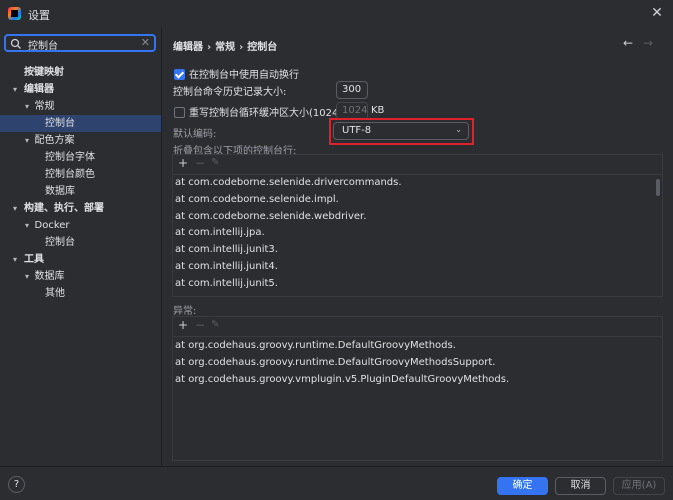 The image size is (673, 500). Describe the element at coordinates (417, 164) in the screenshot. I see `fold-list-toolbar: + − ✎` at that location.